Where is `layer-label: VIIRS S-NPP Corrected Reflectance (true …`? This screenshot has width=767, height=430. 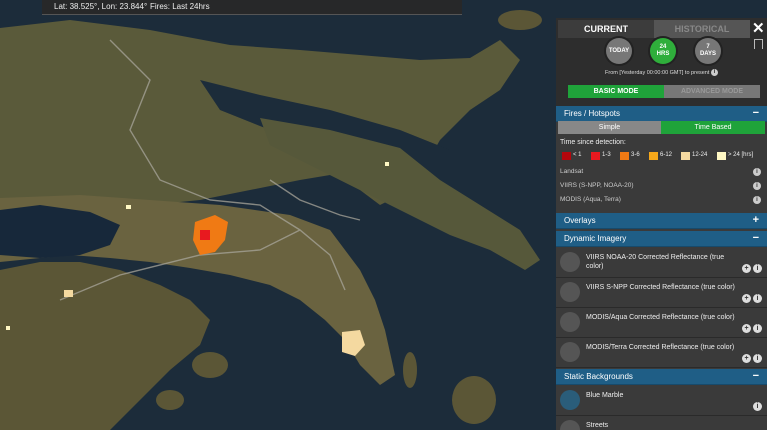
layer-label: VIIRS S-NPP Corrected Reflectance (true … is located at coordinates (660, 287).